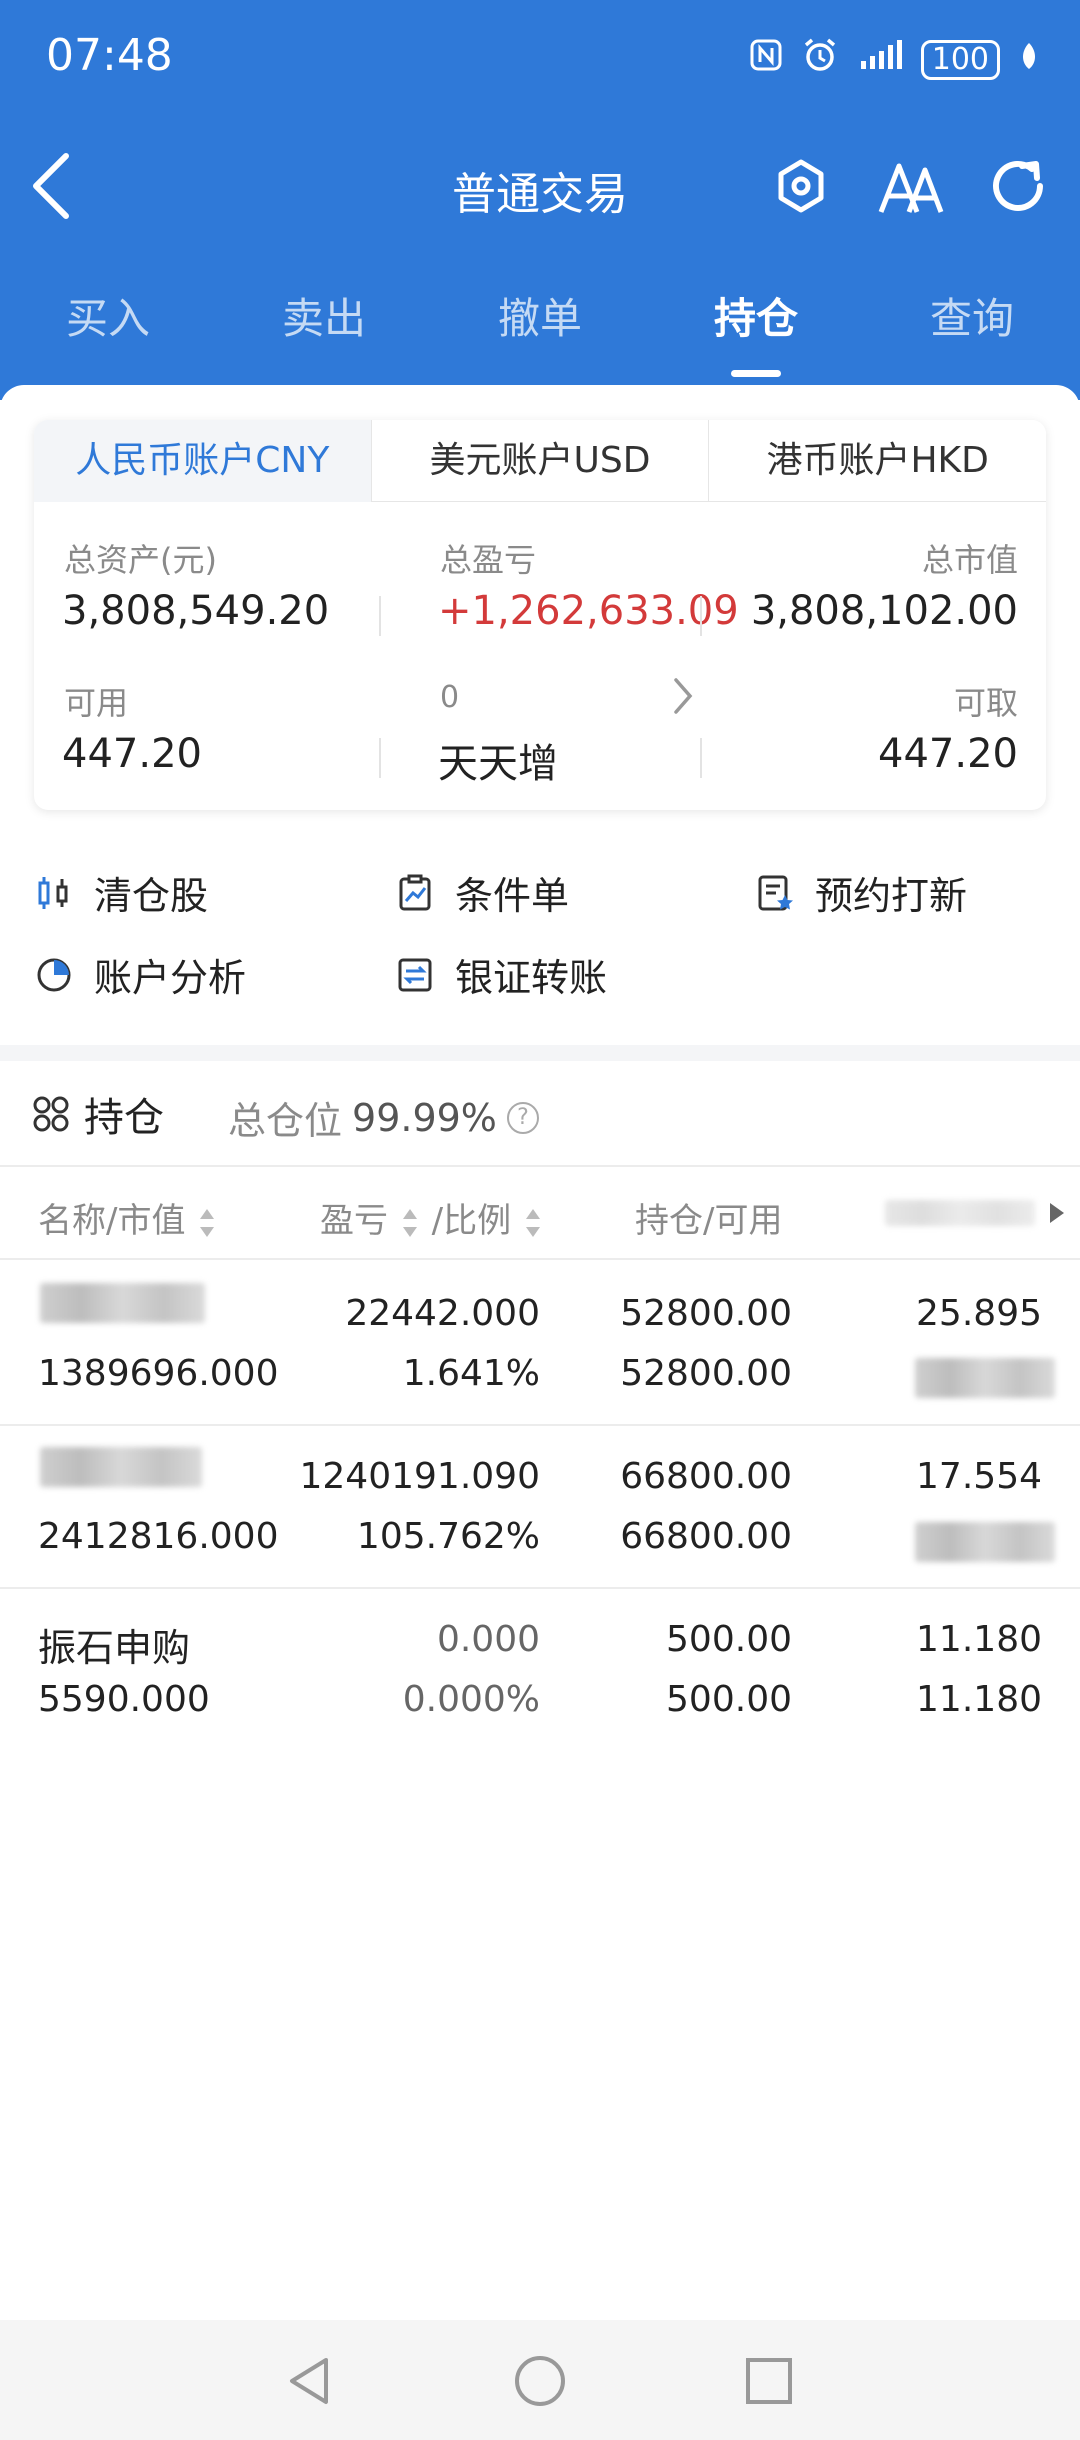  I want to click on system-nav-bar, so click(540, 2380).